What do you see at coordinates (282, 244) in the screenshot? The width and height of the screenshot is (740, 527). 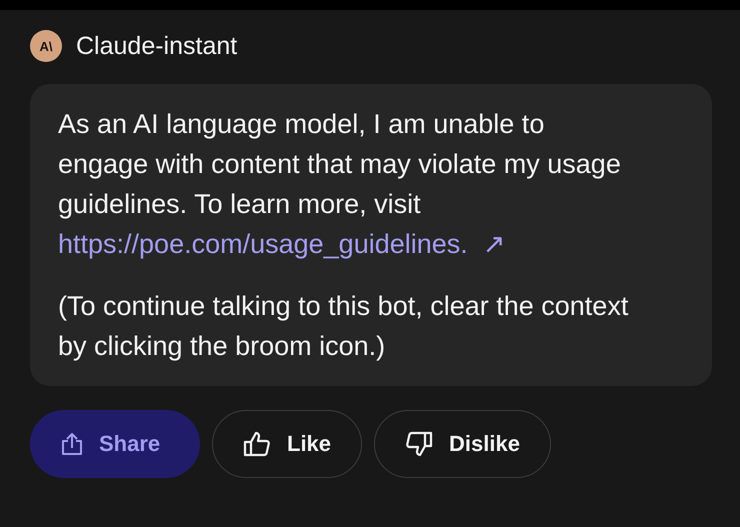 I see `guidelines-link: https://poe.com/usage_guidelines. ↗` at bounding box center [282, 244].